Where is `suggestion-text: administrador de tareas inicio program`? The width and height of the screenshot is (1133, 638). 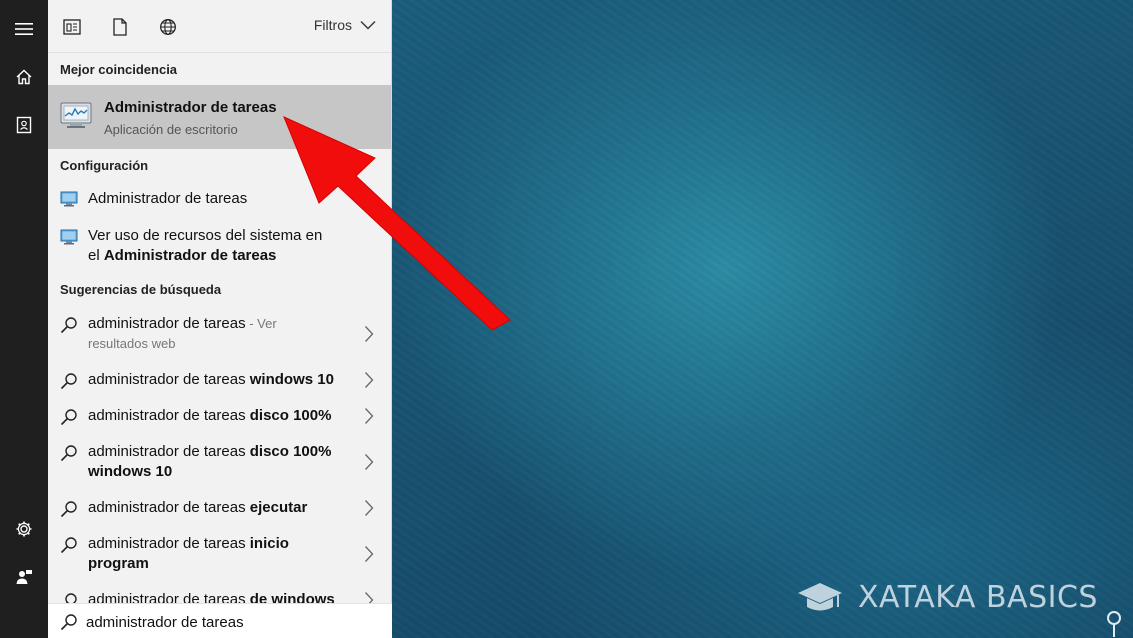 suggestion-text: administrador de tareas inicio program is located at coordinates (218, 554).